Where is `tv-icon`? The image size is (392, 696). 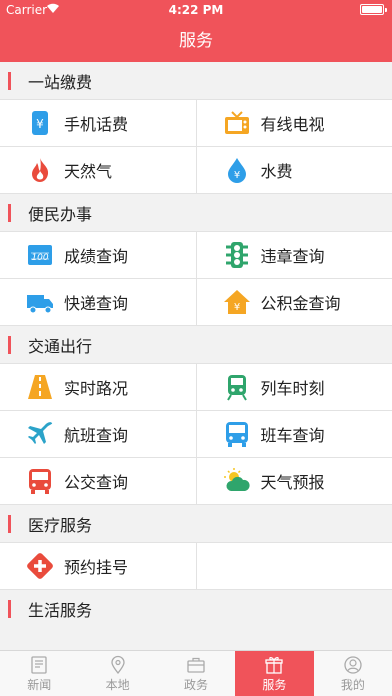
tv-icon is located at coordinates (237, 123).